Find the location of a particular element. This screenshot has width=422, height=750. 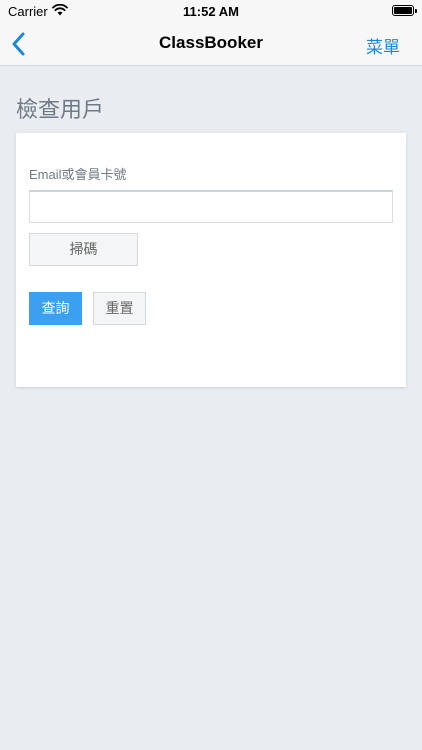

query-button: 查詢 is located at coordinates (55, 308).